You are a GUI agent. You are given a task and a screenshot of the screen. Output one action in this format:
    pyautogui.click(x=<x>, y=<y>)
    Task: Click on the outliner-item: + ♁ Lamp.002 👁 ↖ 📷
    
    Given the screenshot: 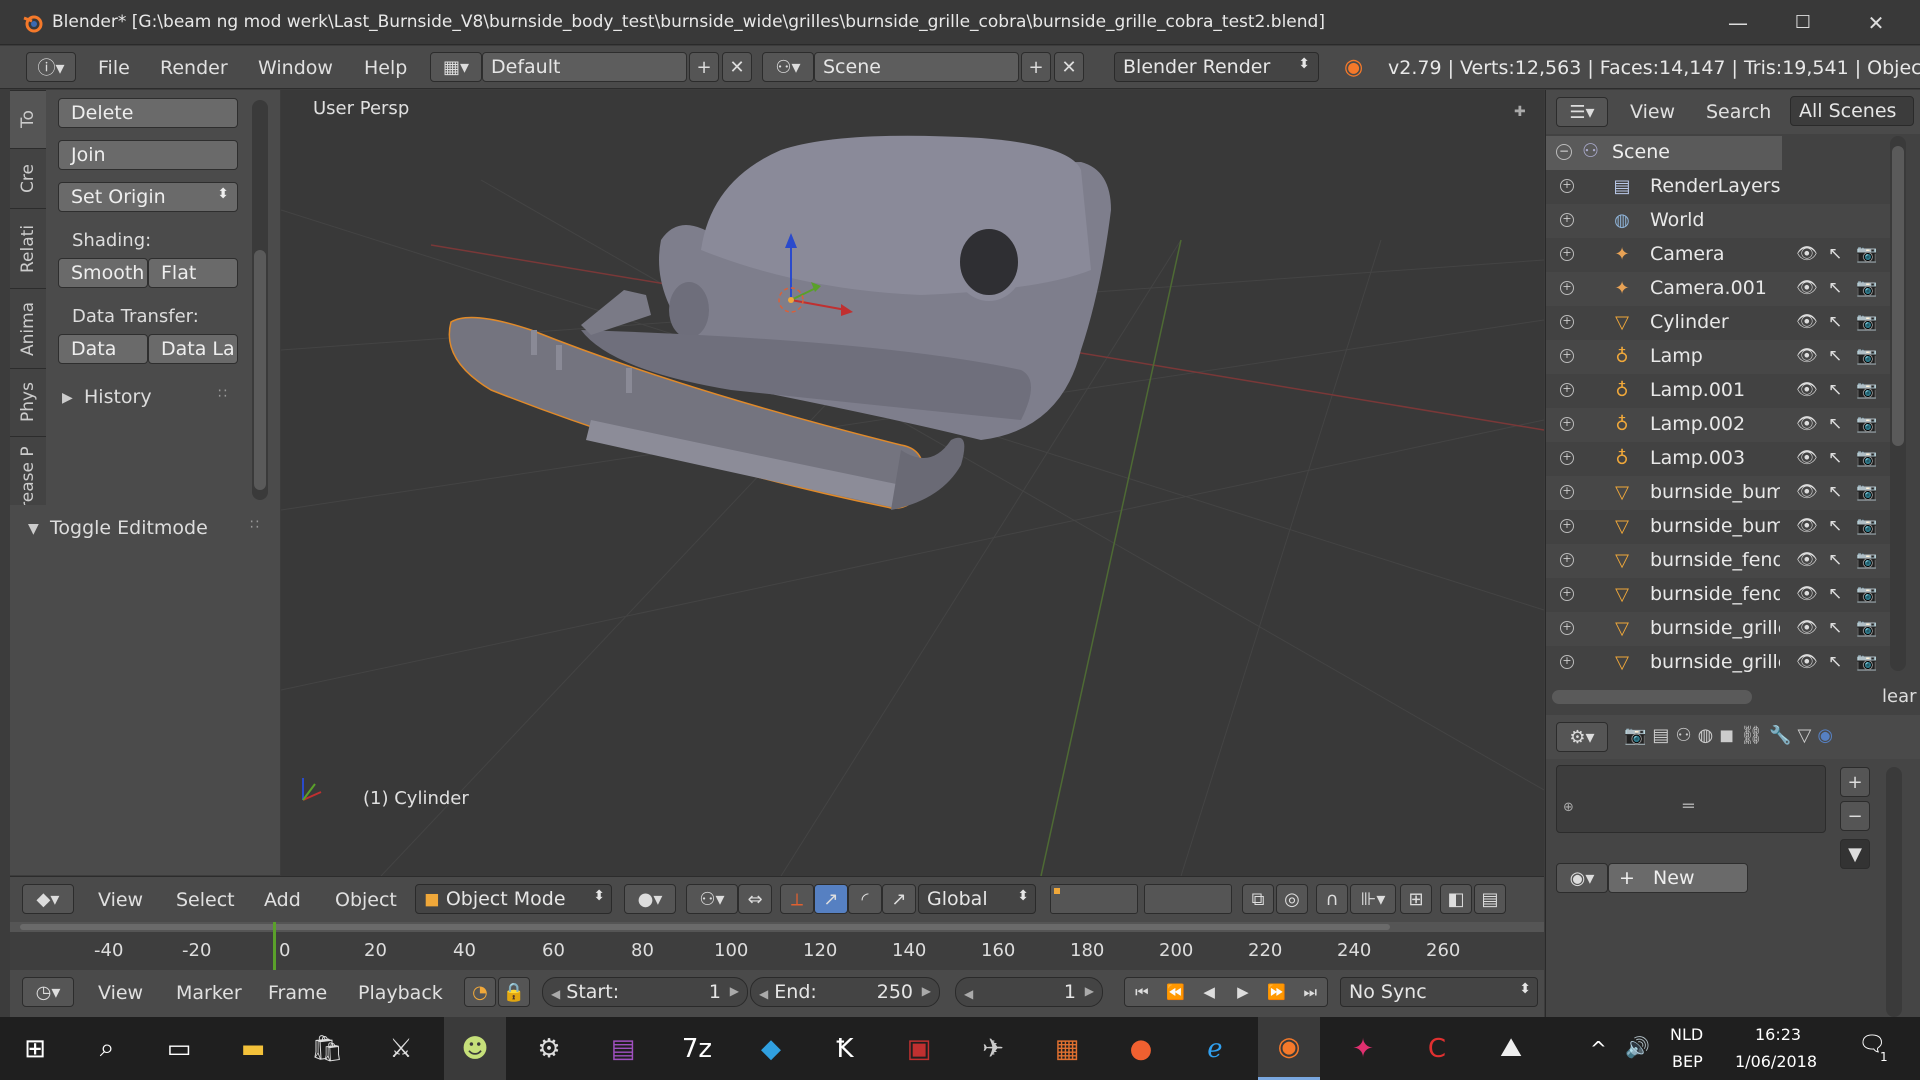 What is the action you would take?
    pyautogui.click(x=1726, y=425)
    